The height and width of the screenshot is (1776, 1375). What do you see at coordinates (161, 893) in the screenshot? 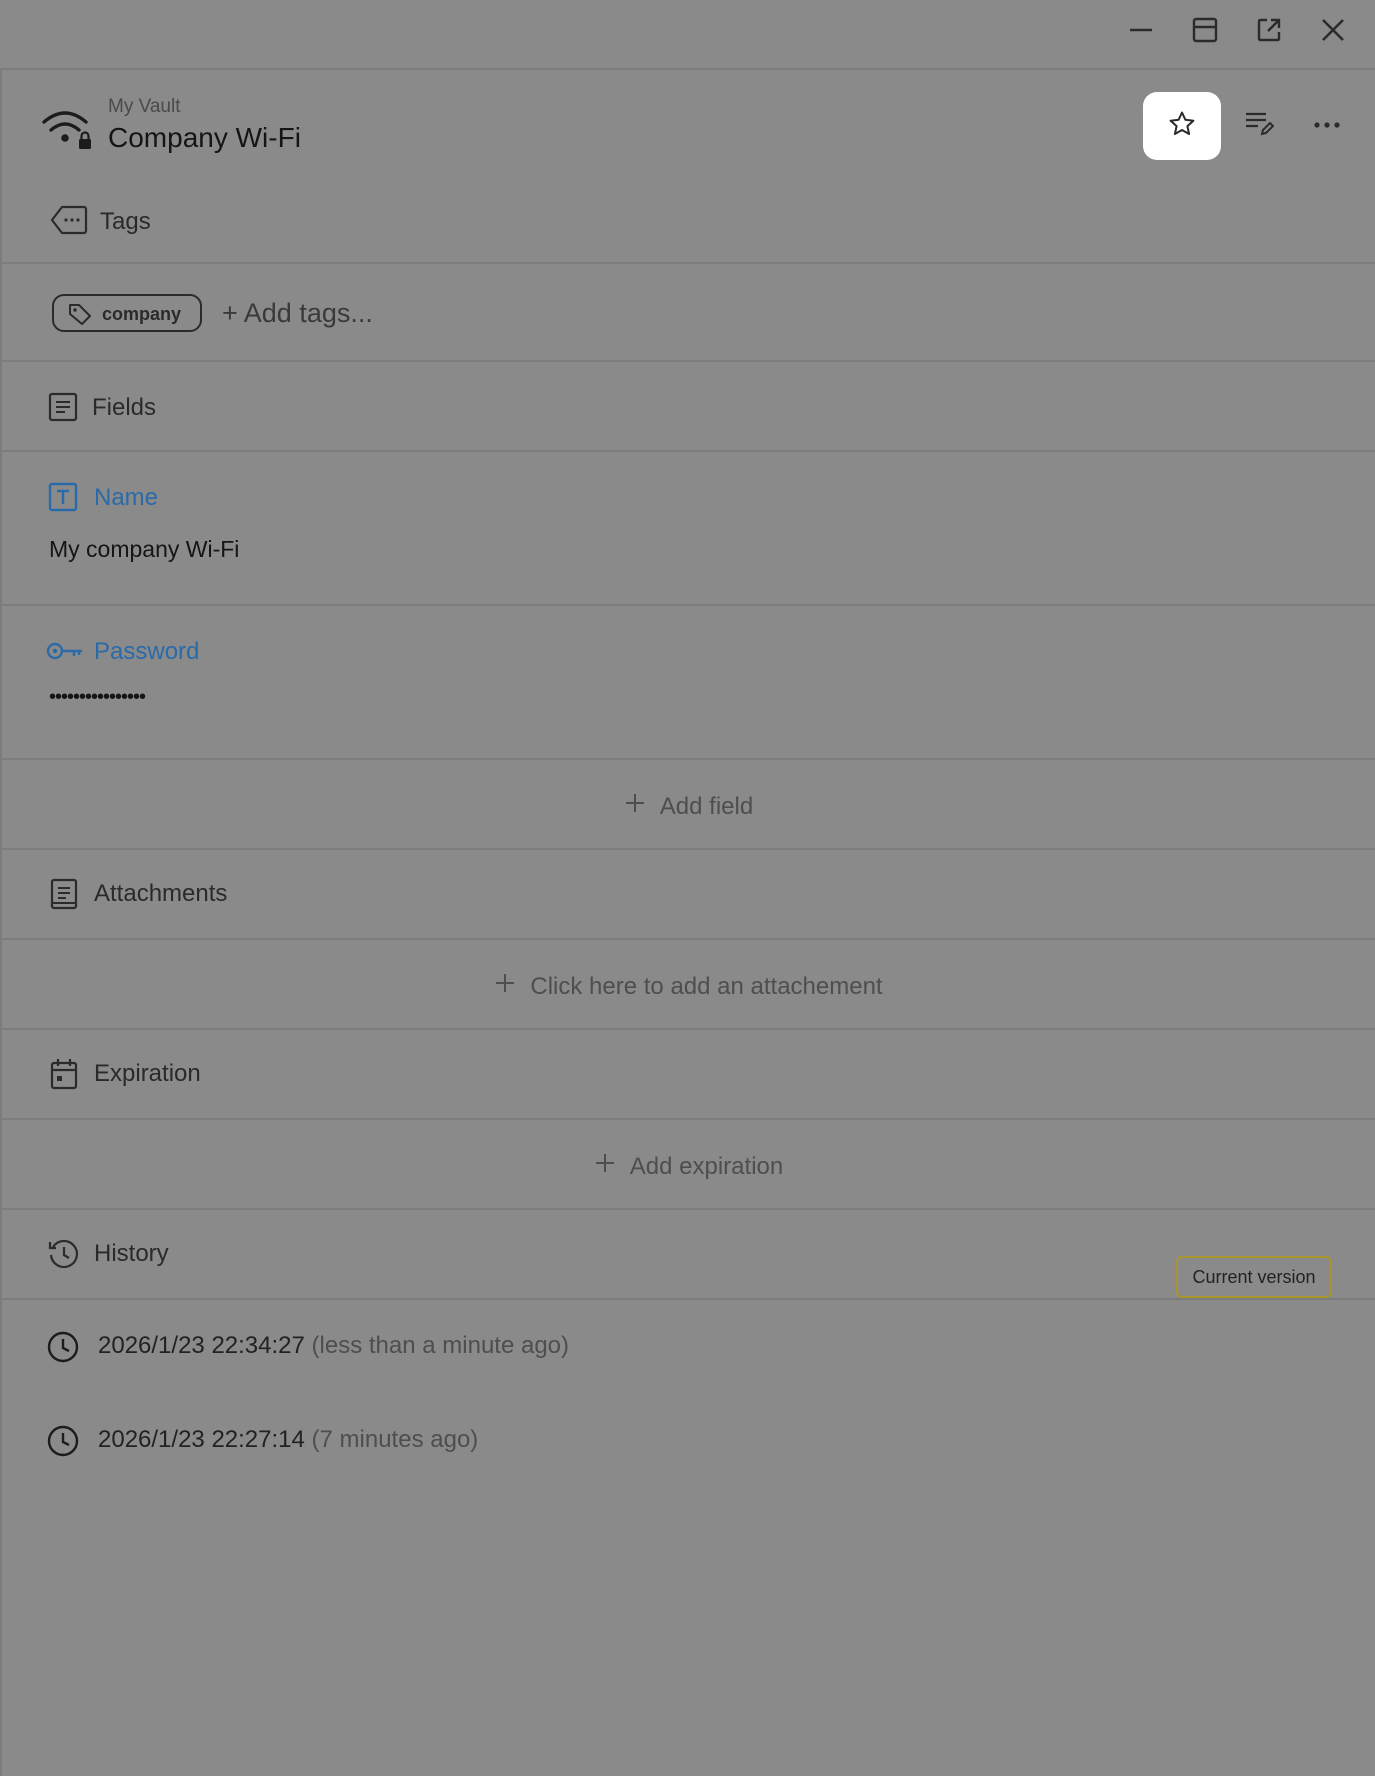
I see `attachments-section-label: Attachments` at bounding box center [161, 893].